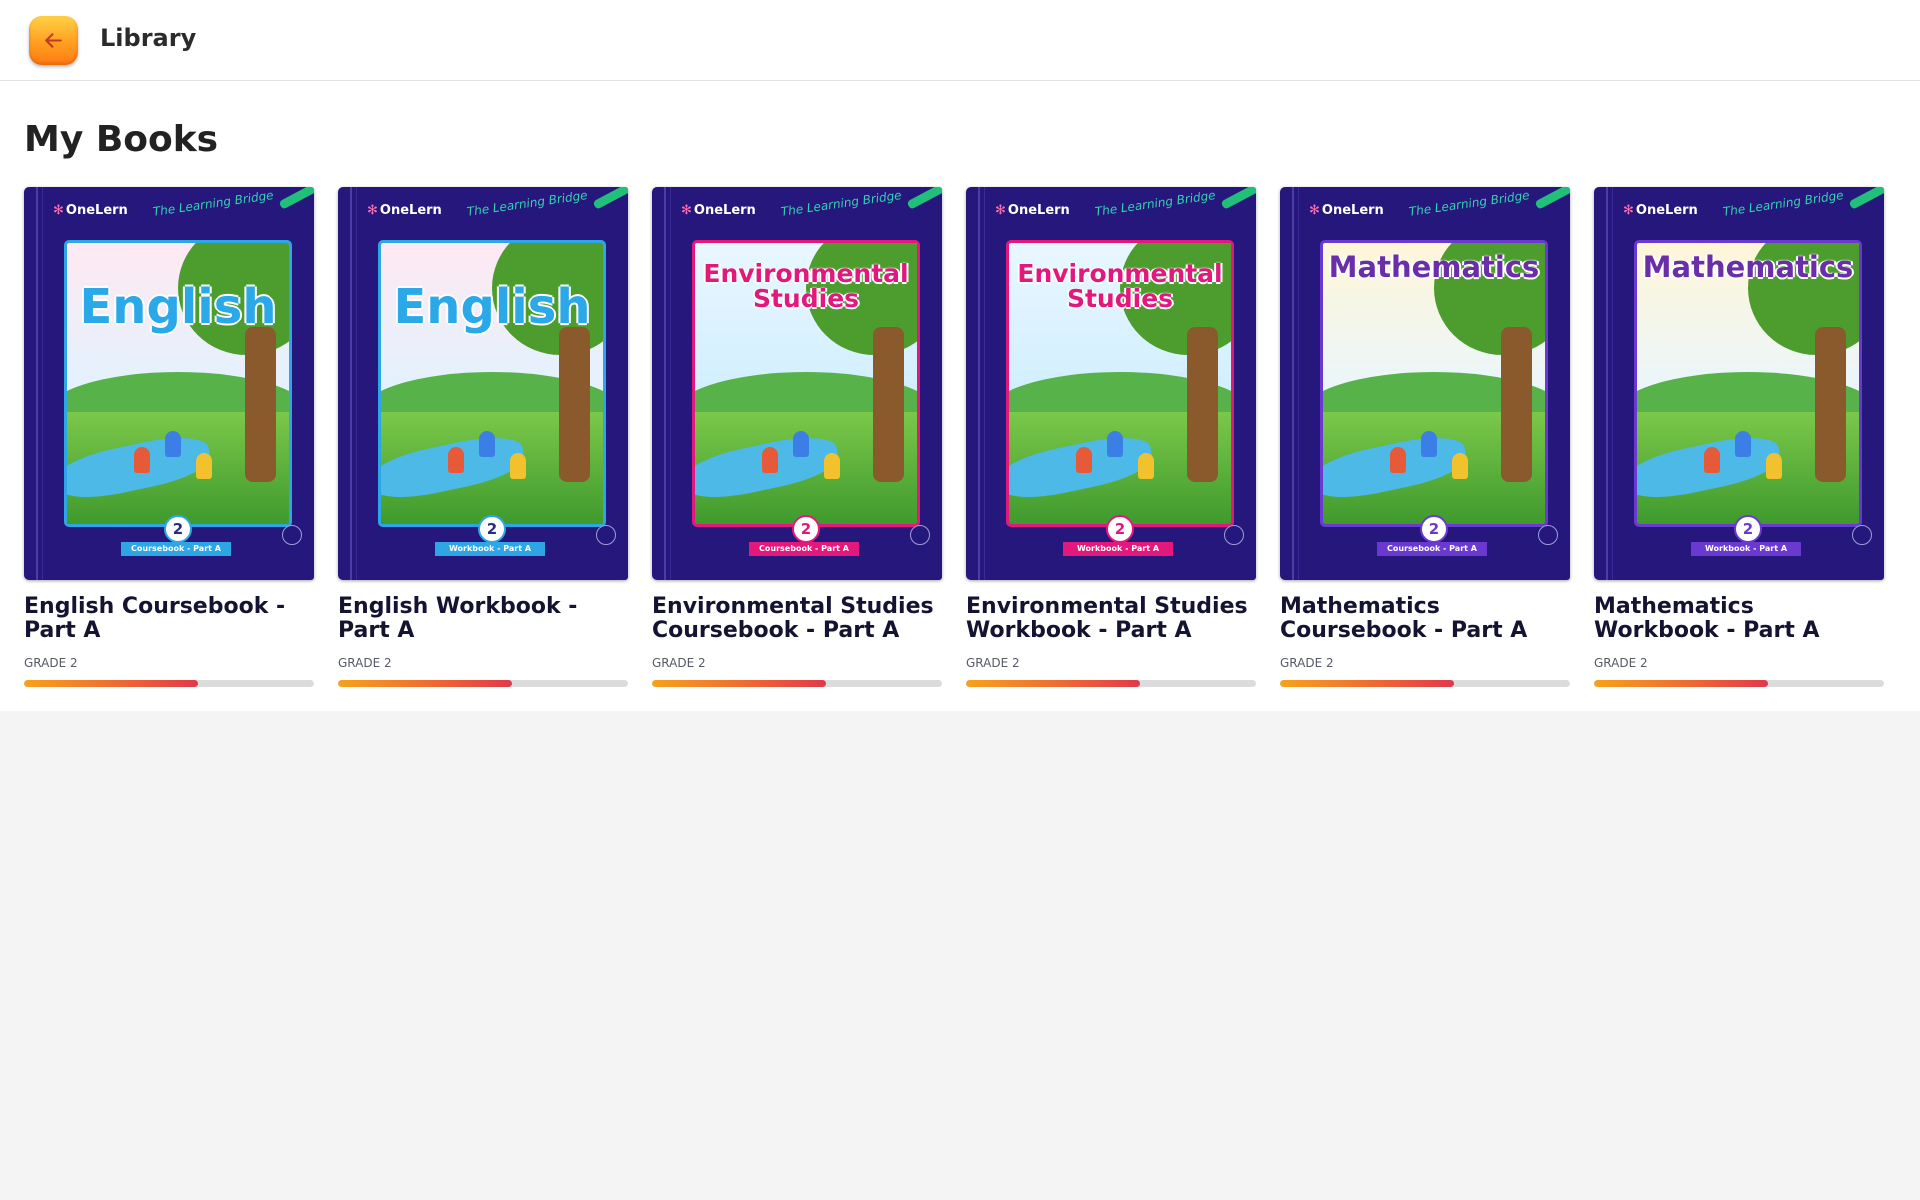 The width and height of the screenshot is (1920, 1200). I want to click on arrow-left-icon, so click(53, 40).